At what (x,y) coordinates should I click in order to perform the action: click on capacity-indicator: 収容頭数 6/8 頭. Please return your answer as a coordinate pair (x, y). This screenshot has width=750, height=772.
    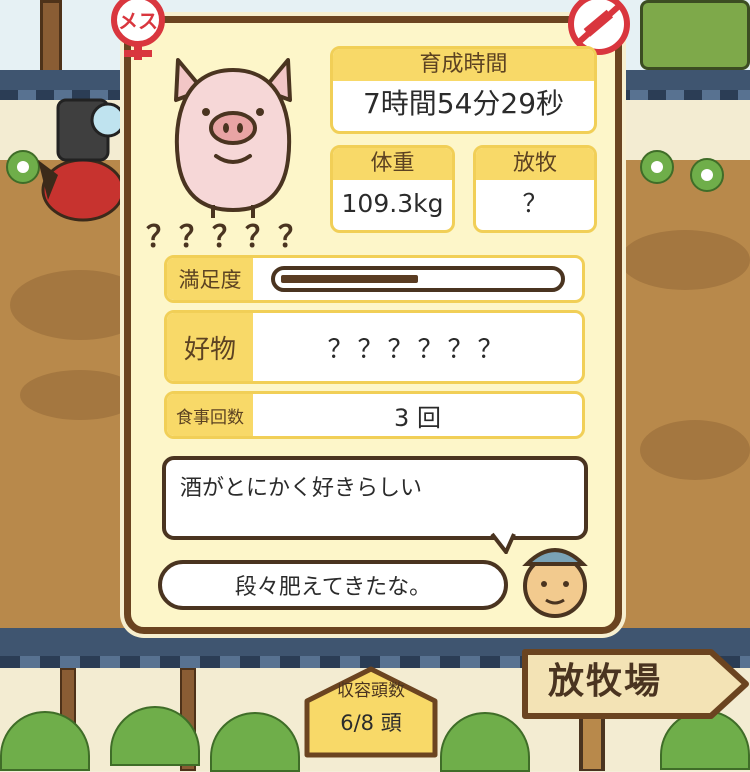
    Looking at the image, I should click on (371, 712).